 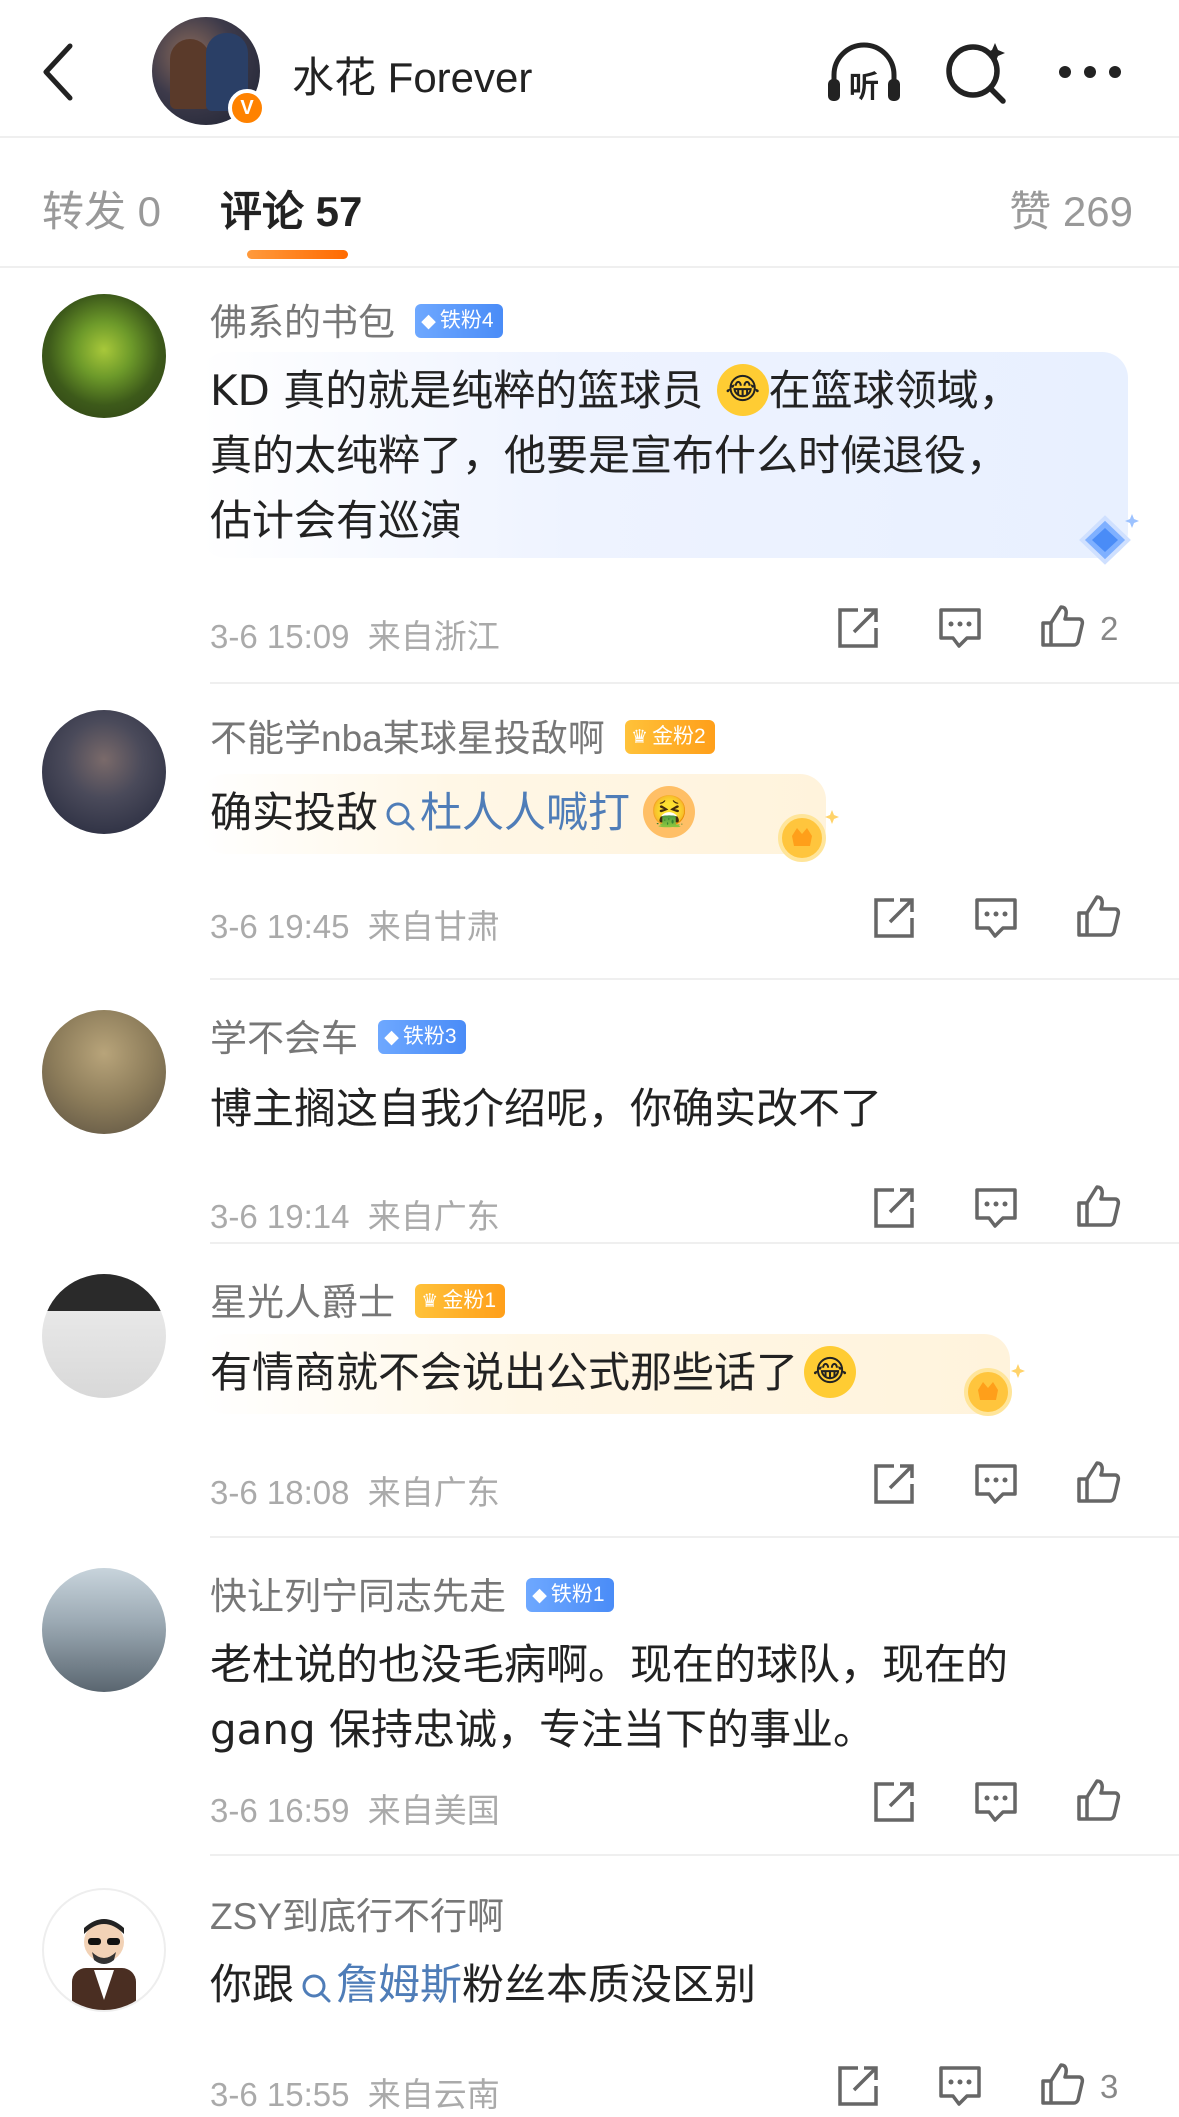 What do you see at coordinates (280, 1216) in the screenshot?
I see `comment-time: 3-6 19:14` at bounding box center [280, 1216].